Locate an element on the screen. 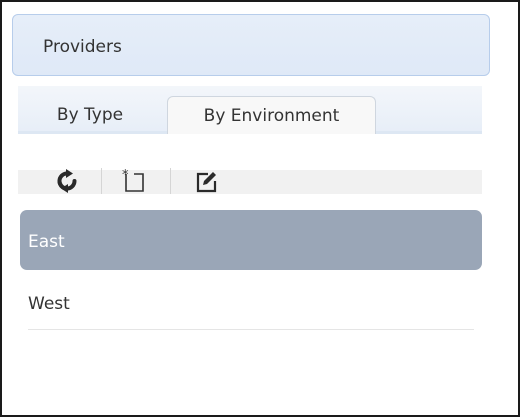  tab-by-type: By Type is located at coordinates (90, 115).